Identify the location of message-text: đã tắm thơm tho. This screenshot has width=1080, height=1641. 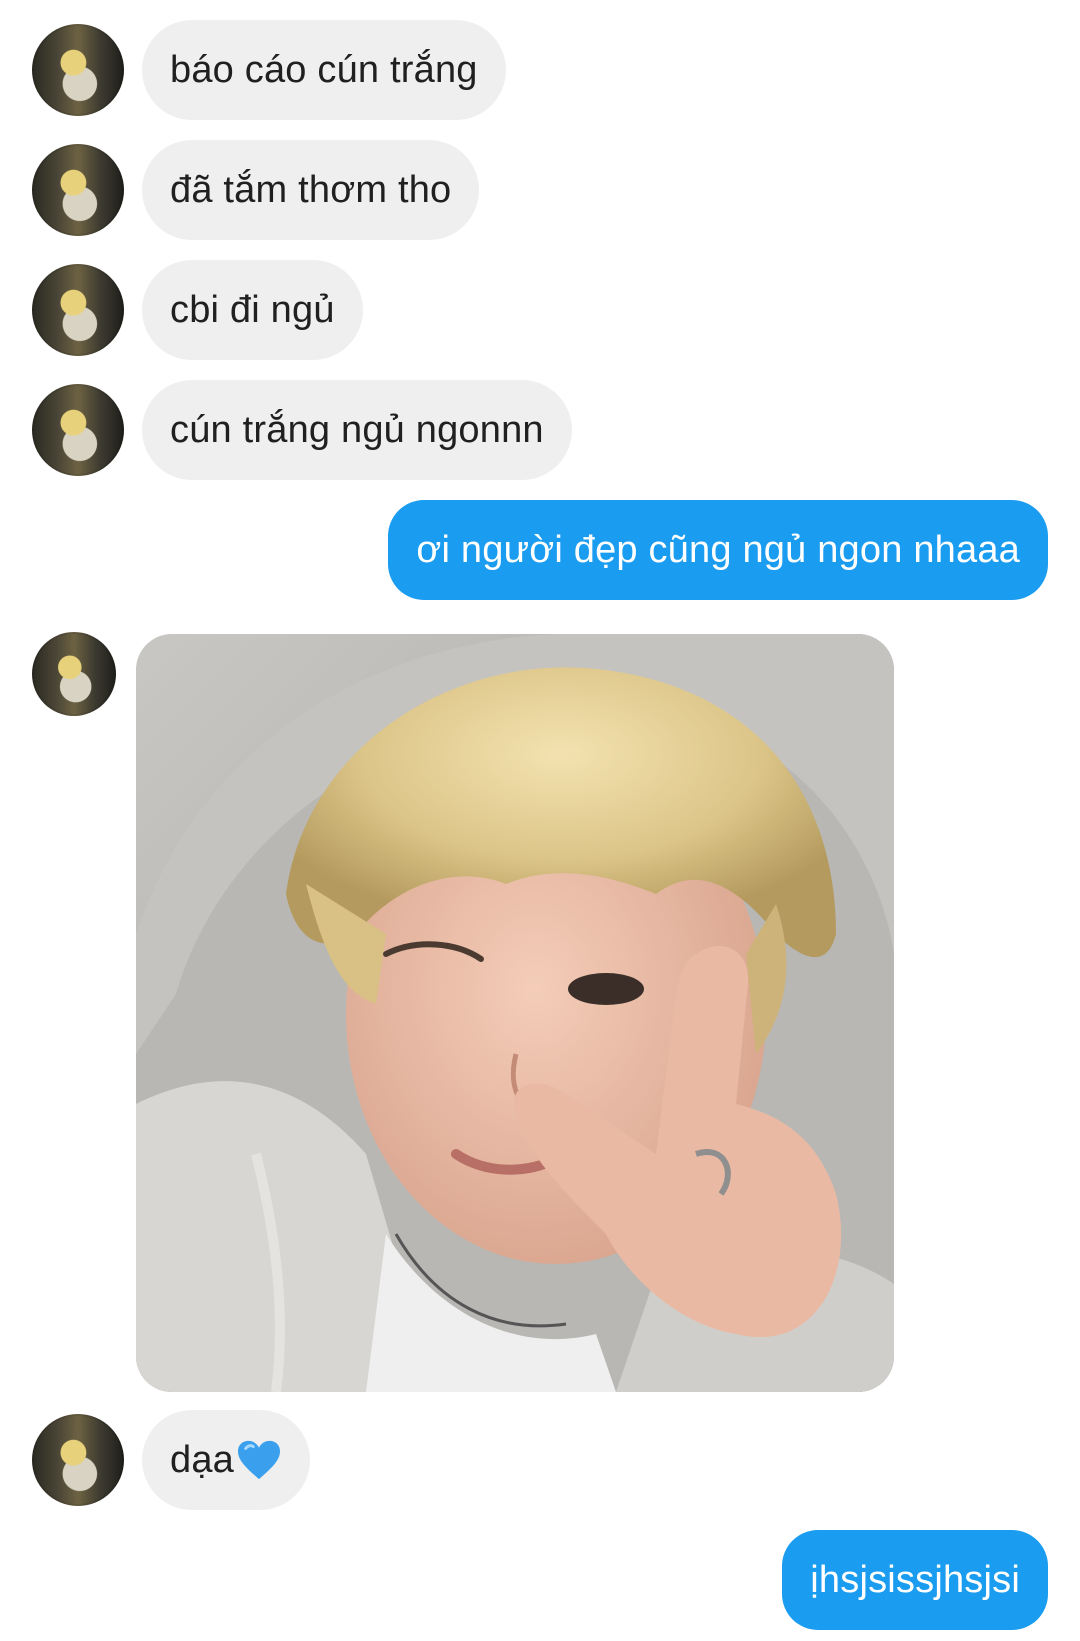
(311, 189).